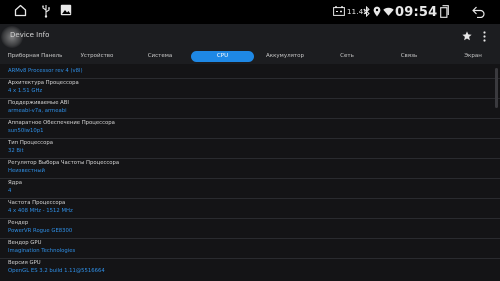  Describe the element at coordinates (160, 56) in the screenshot. I see `tab-system: Система` at that location.